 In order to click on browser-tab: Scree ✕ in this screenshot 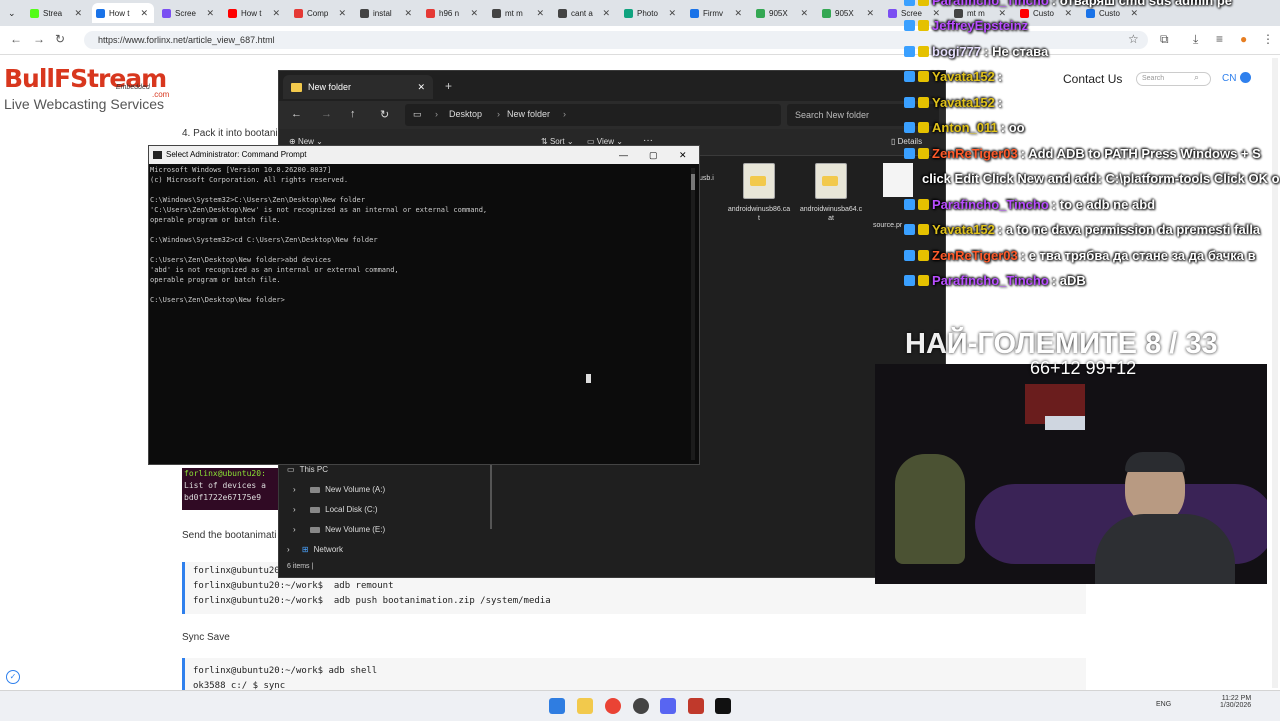, I will do `click(189, 13)`.